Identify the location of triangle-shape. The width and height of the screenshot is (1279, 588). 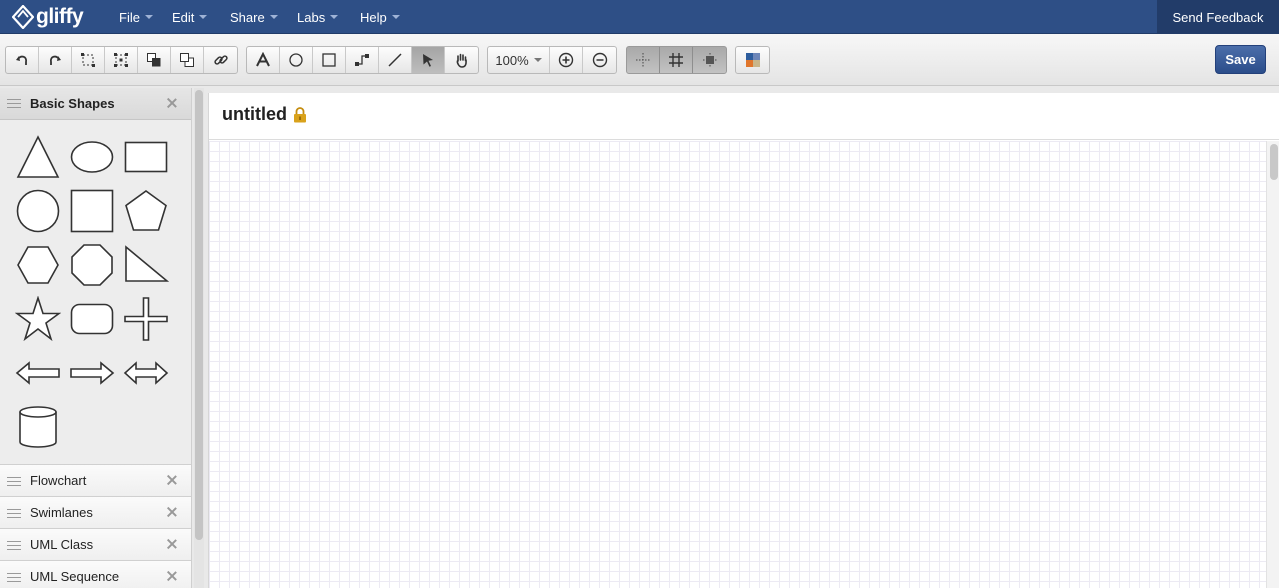
(38, 157).